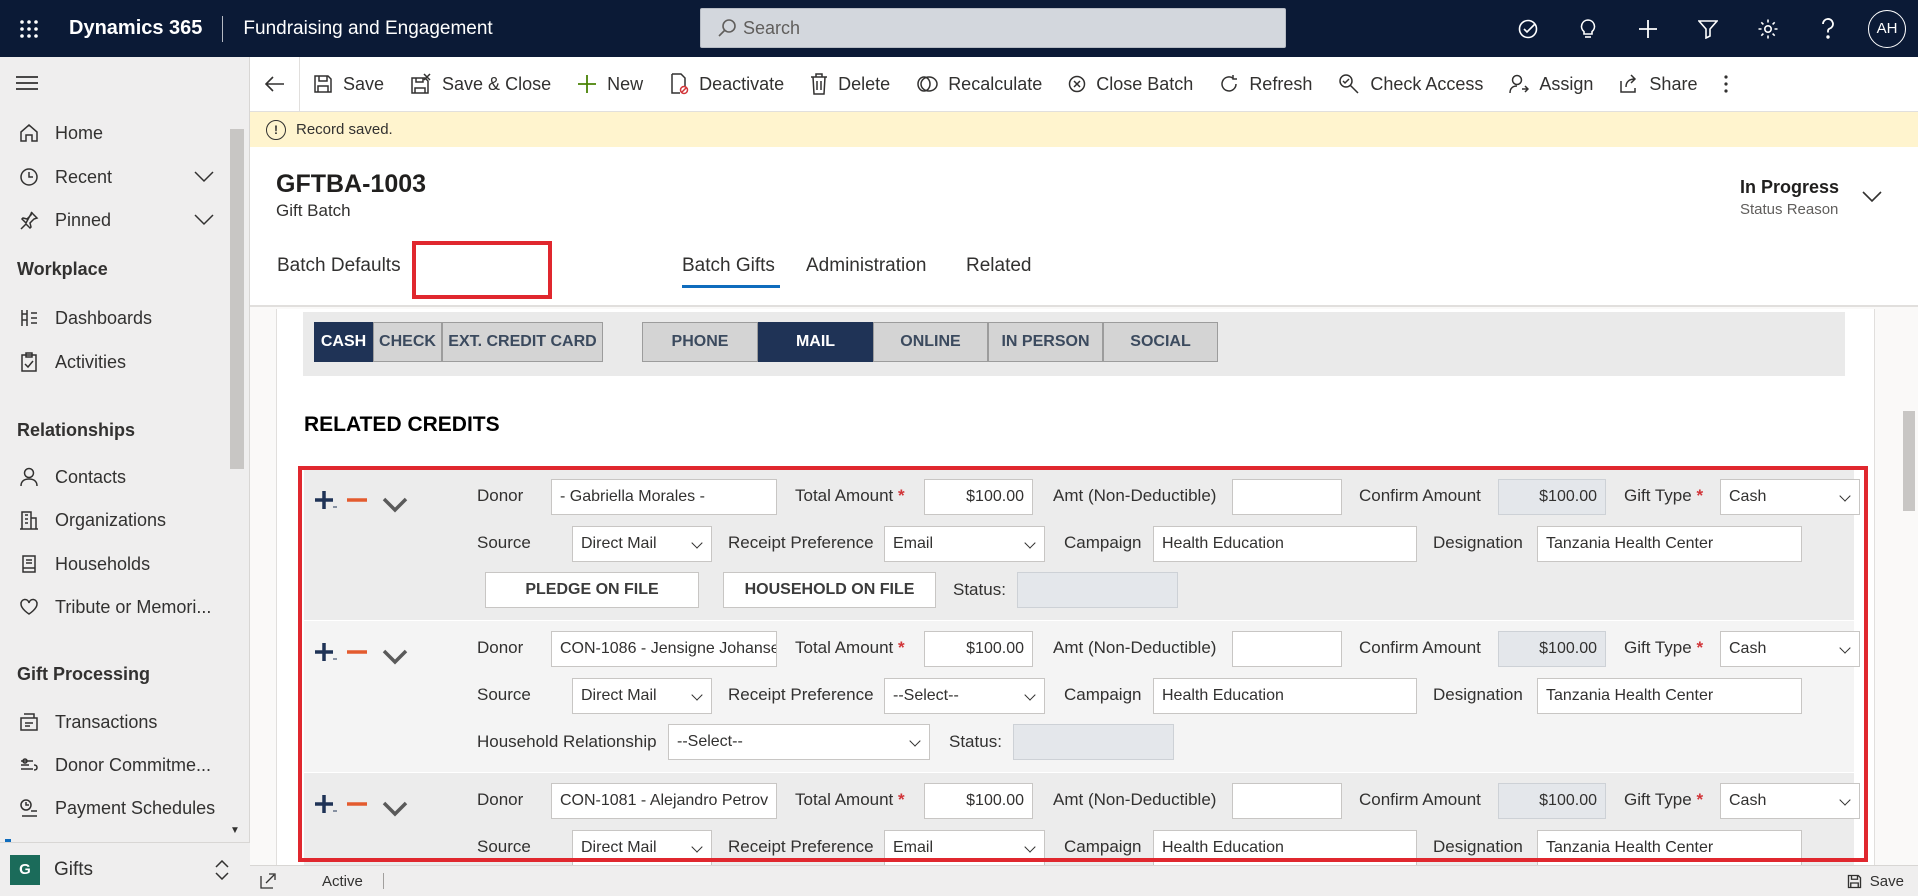 This screenshot has width=1918, height=896. Describe the element at coordinates (106, 721) in the screenshot. I see `sidebar-item-label: Transactions` at that location.